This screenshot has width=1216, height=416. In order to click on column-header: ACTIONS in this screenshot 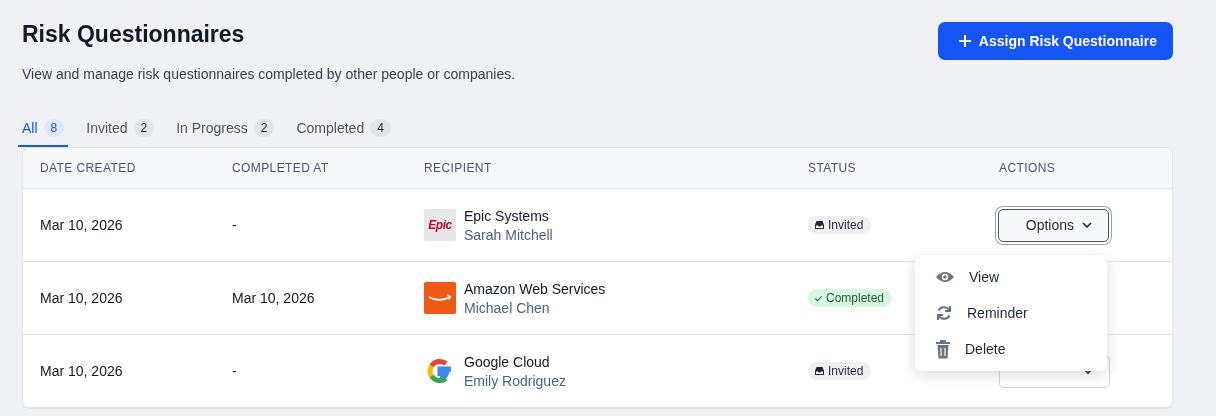, I will do `click(1028, 168)`.